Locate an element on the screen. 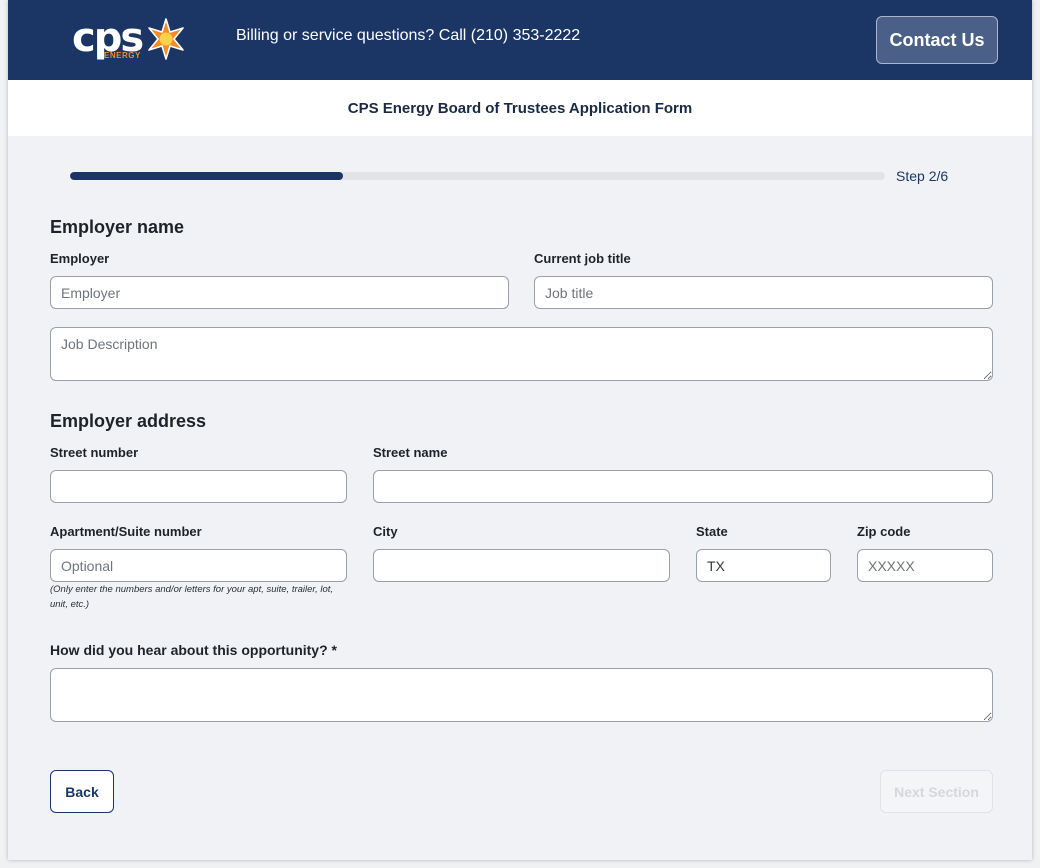 The height and width of the screenshot is (868, 1040). job-title-label: Current job title is located at coordinates (582, 258).